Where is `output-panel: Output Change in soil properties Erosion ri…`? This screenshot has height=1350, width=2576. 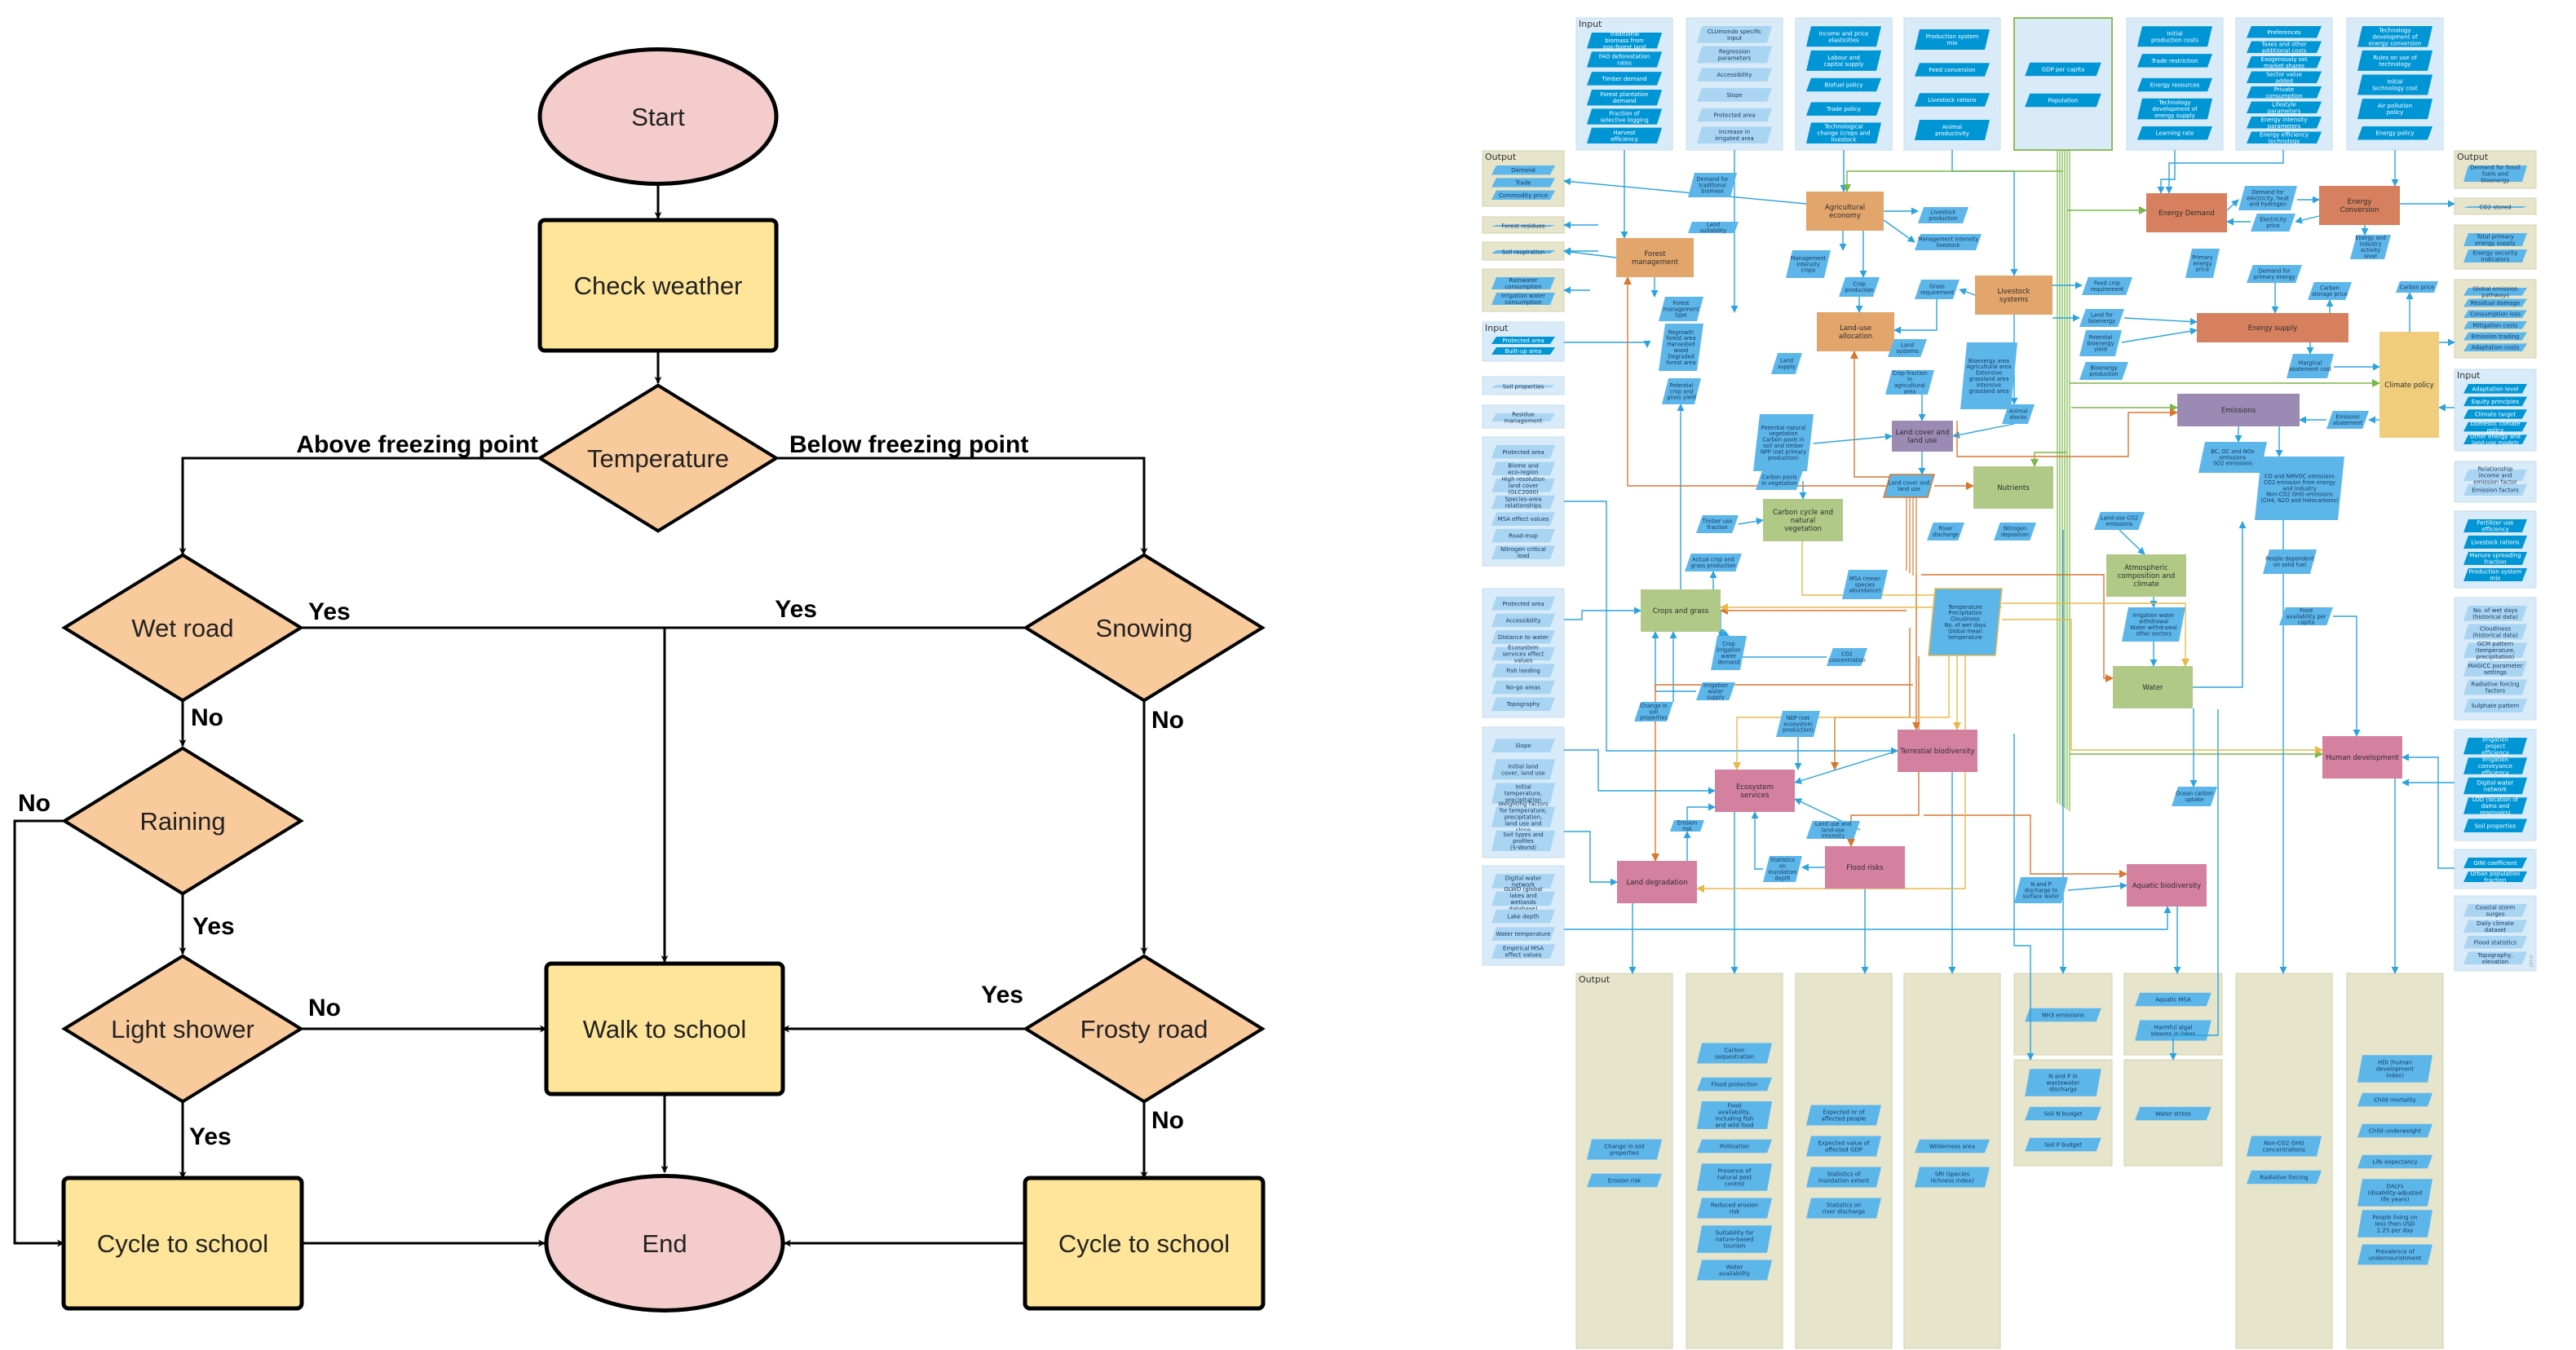
output-panel: Output Change in soil properties Erosion ri… is located at coordinates (1624, 1161).